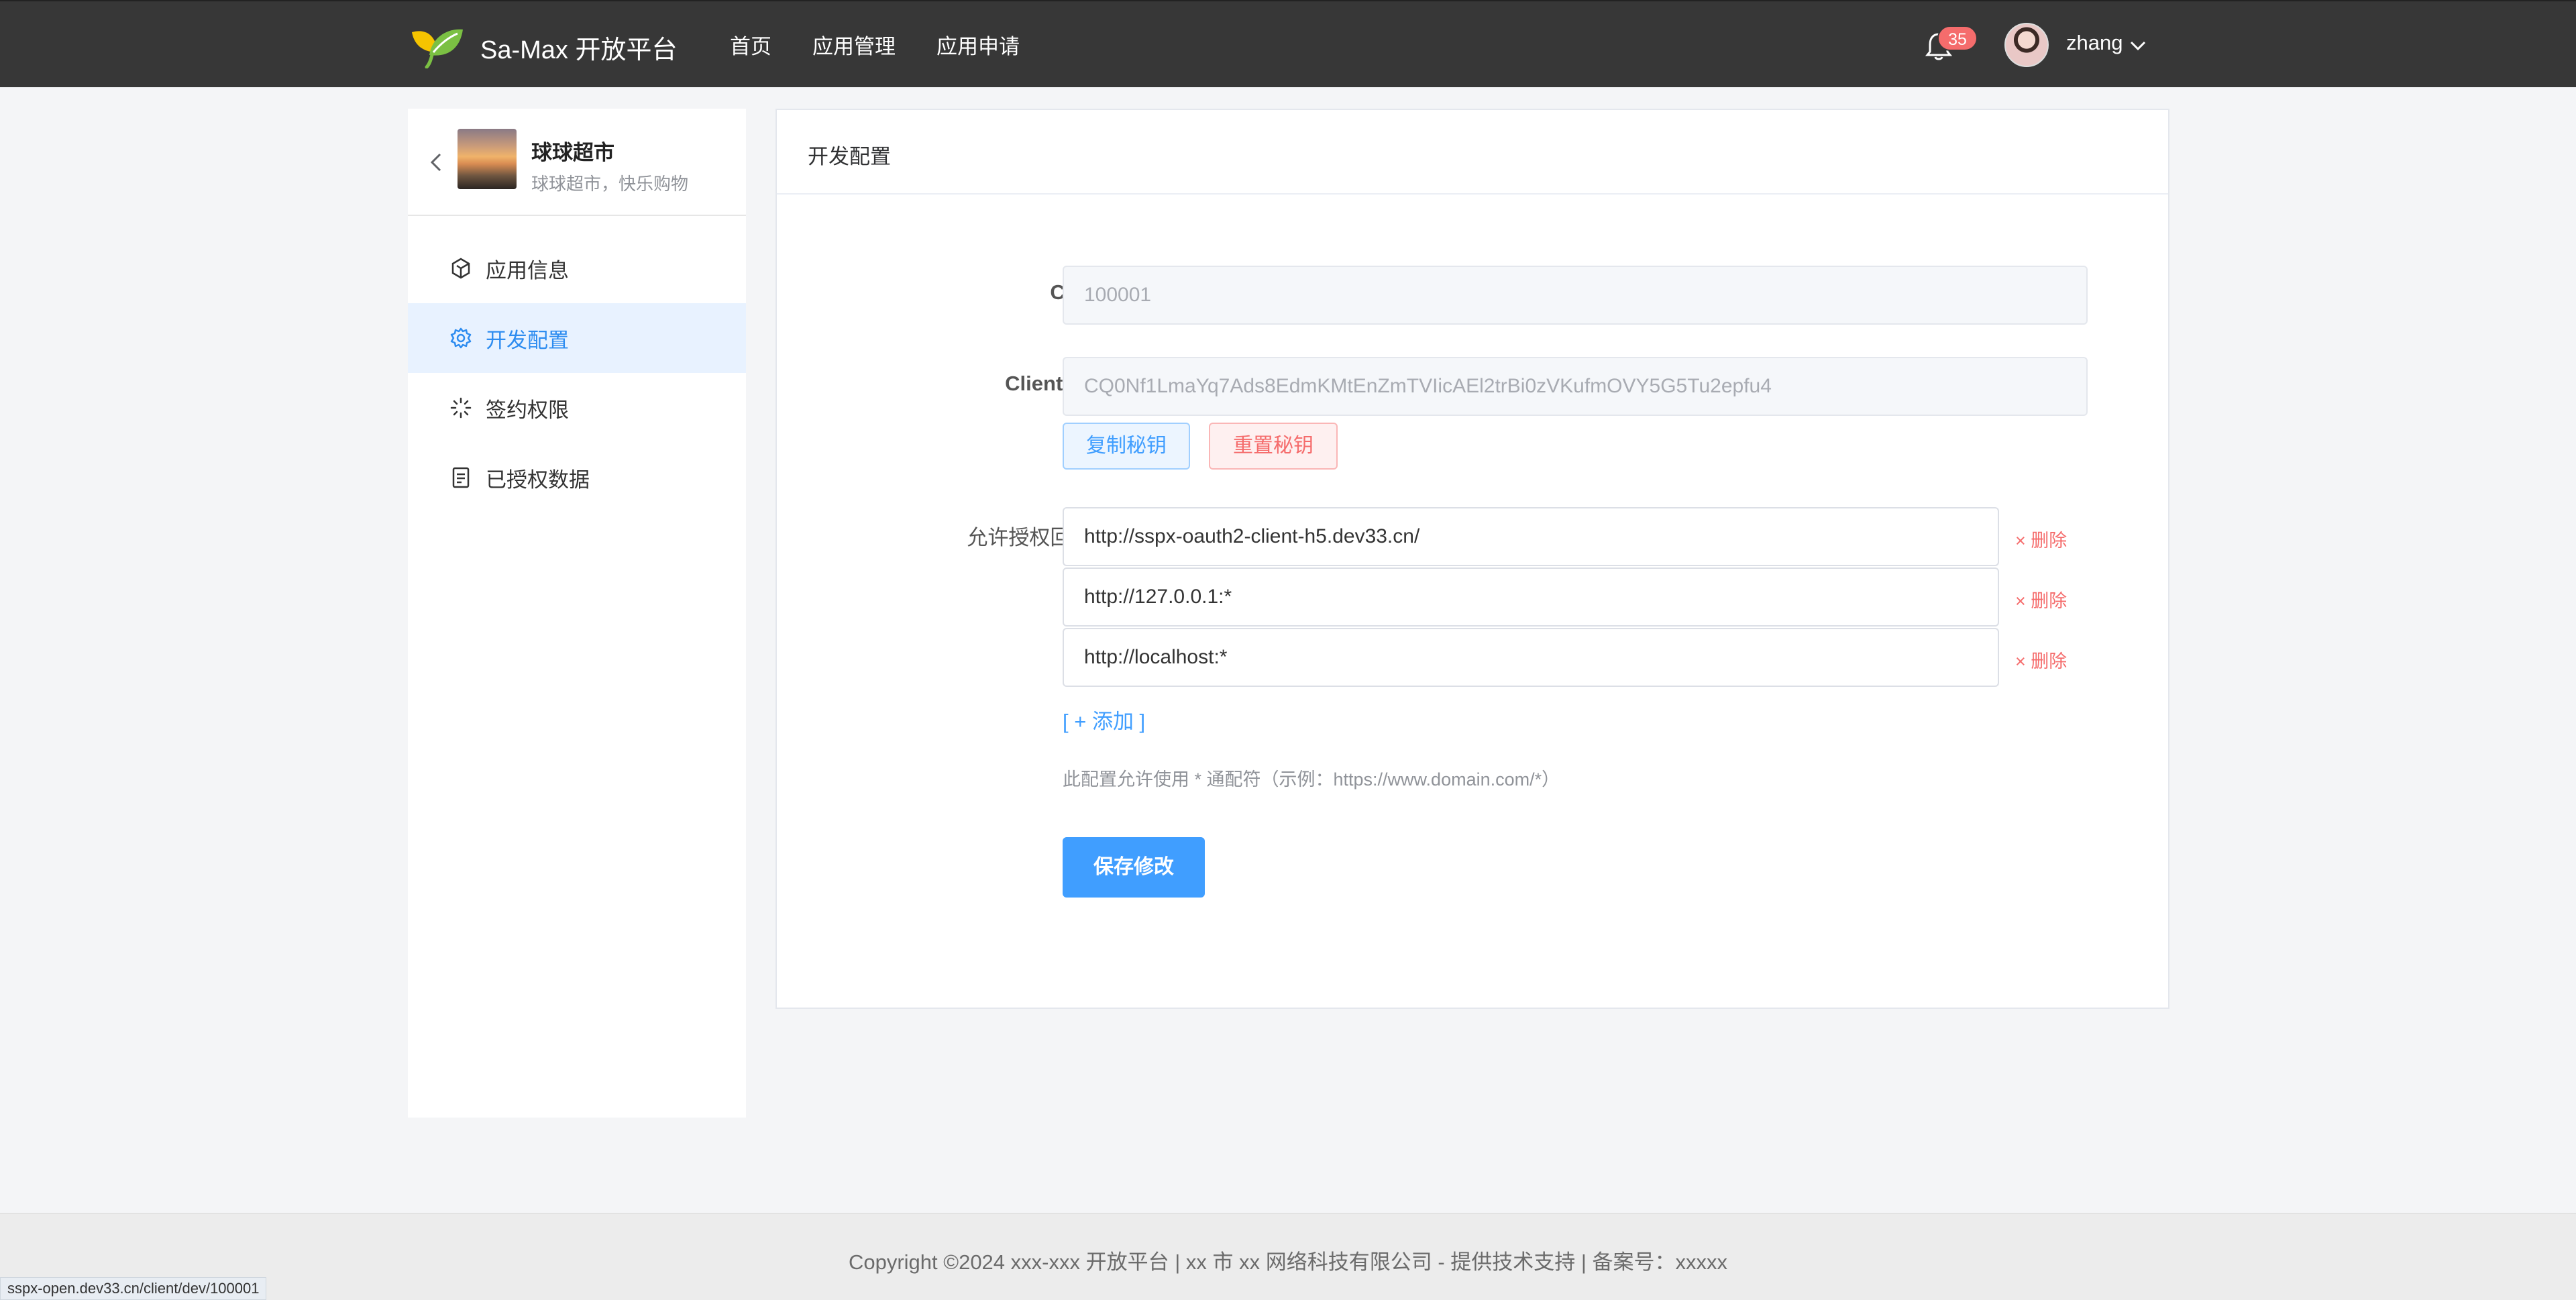  Describe the element at coordinates (2026, 45) in the screenshot. I see `avatar` at that location.